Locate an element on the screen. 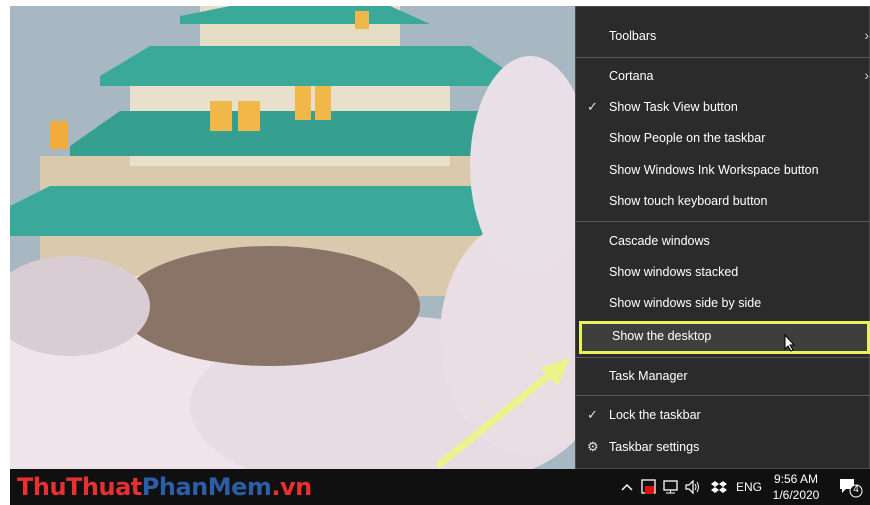 The width and height of the screenshot is (870, 505). menu-item-toolbars: Toolbars › is located at coordinates (722, 36).